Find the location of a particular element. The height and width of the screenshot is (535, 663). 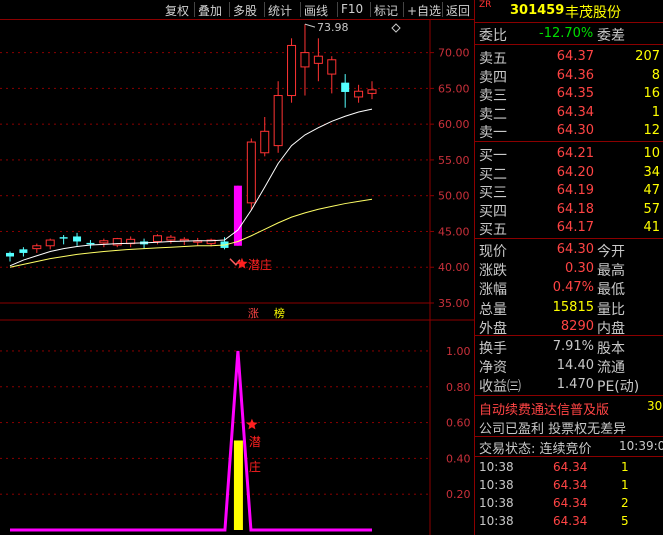

ask-row: 卖三 64.35 16 is located at coordinates (569, 94).